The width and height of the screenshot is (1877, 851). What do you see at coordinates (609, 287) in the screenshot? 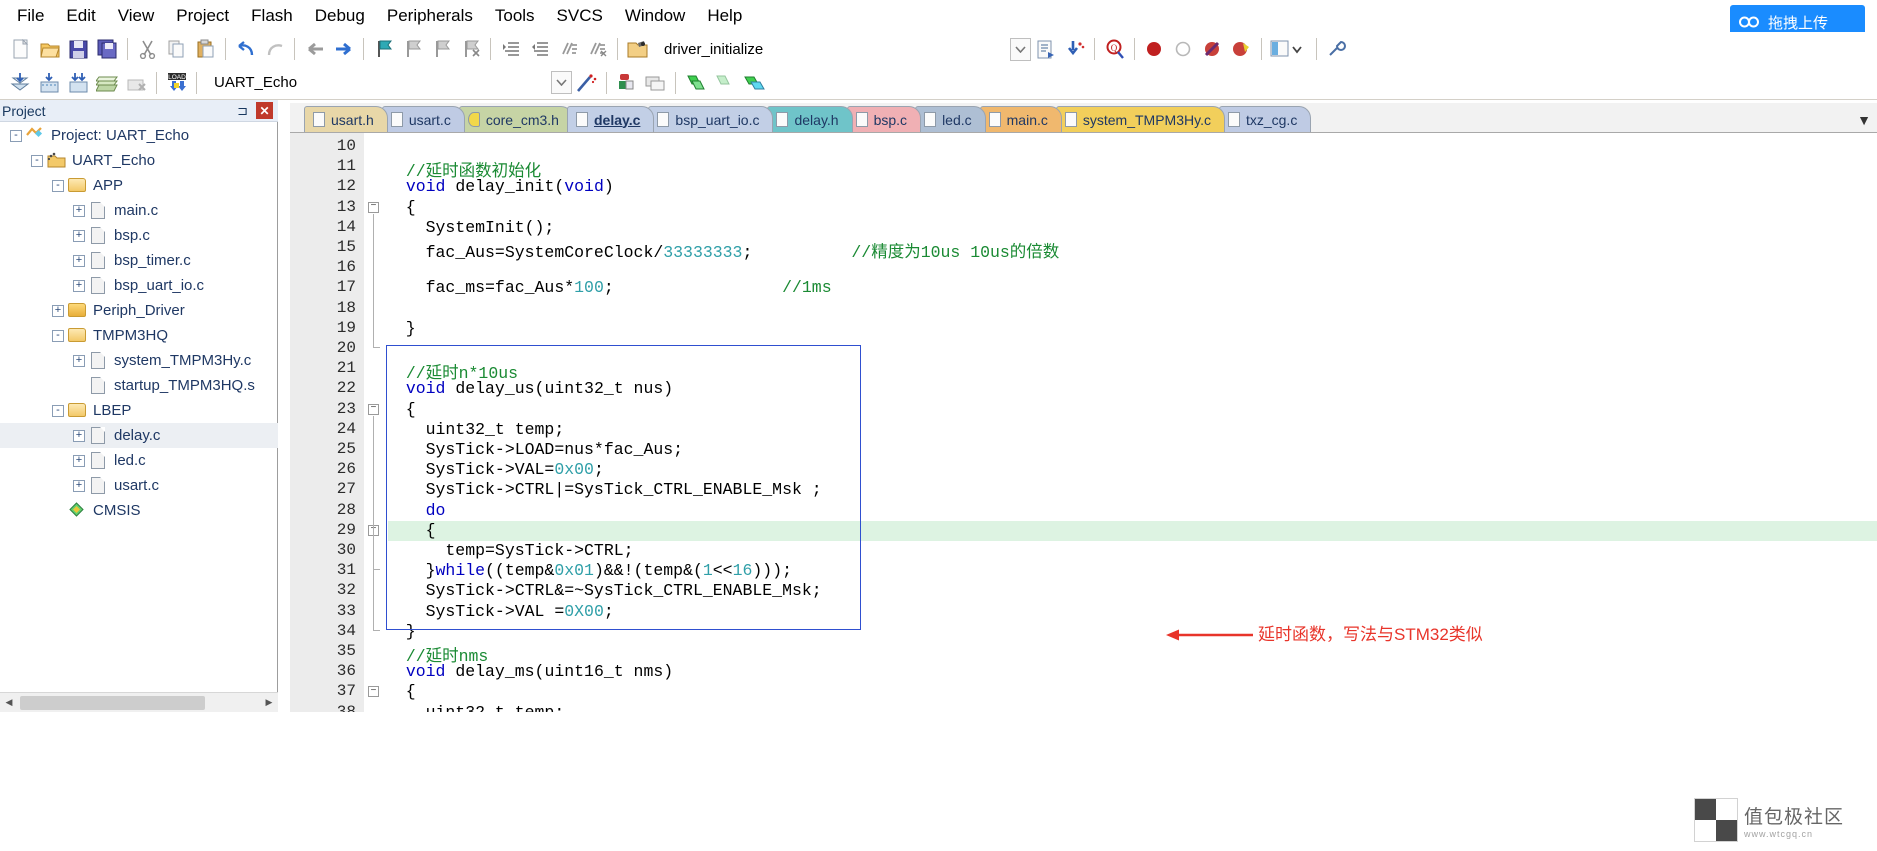
I see `code-line: fac_ms=fac_Aus*100; //1ms` at bounding box center [609, 287].